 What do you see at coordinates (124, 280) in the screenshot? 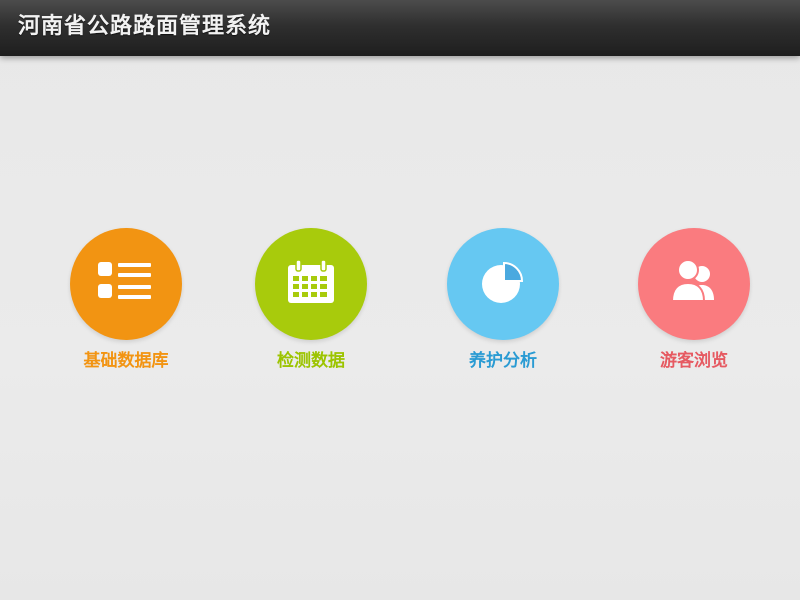
I see `list-icon` at bounding box center [124, 280].